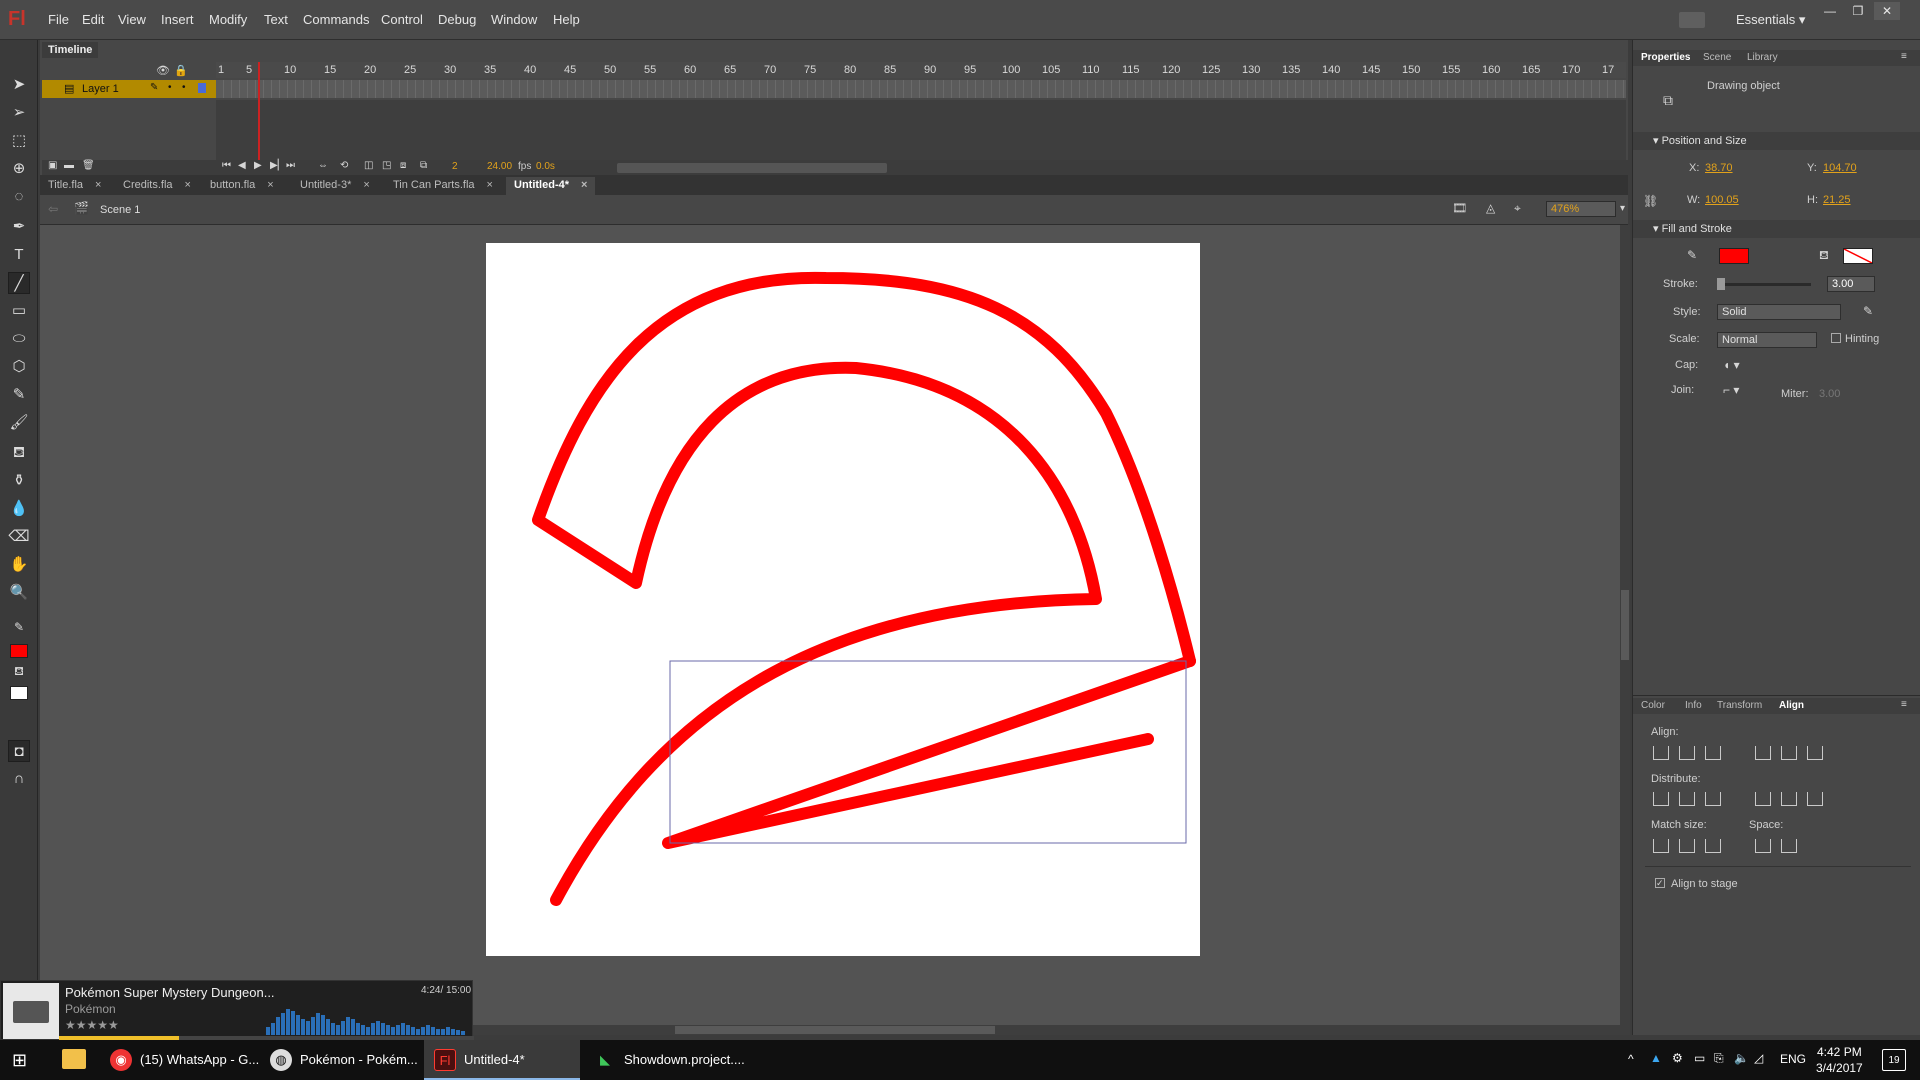 The height and width of the screenshot is (1080, 1920). I want to click on edit-stroke-style-icon: ✎, so click(1868, 311).